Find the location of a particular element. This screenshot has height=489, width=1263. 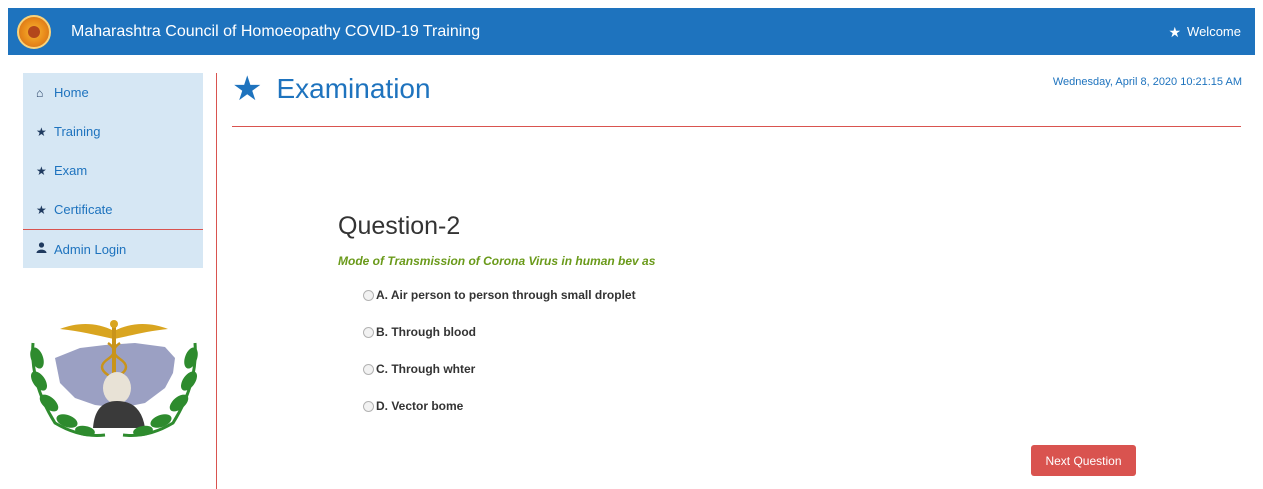

question-number: Question-2 is located at coordinates (399, 226).